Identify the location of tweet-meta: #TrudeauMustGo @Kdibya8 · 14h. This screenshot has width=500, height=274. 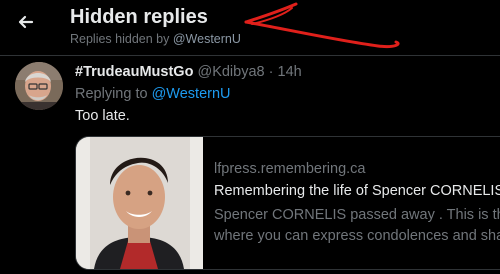
(188, 72).